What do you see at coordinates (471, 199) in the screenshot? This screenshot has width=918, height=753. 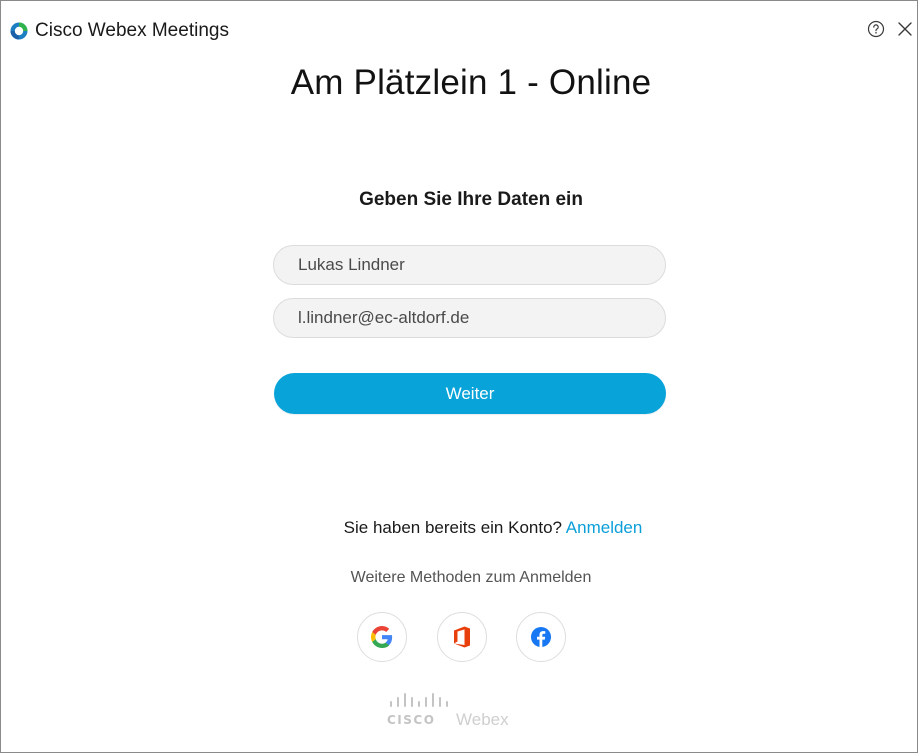 I see `form-heading: Geben Sie Ihre Daten ein` at bounding box center [471, 199].